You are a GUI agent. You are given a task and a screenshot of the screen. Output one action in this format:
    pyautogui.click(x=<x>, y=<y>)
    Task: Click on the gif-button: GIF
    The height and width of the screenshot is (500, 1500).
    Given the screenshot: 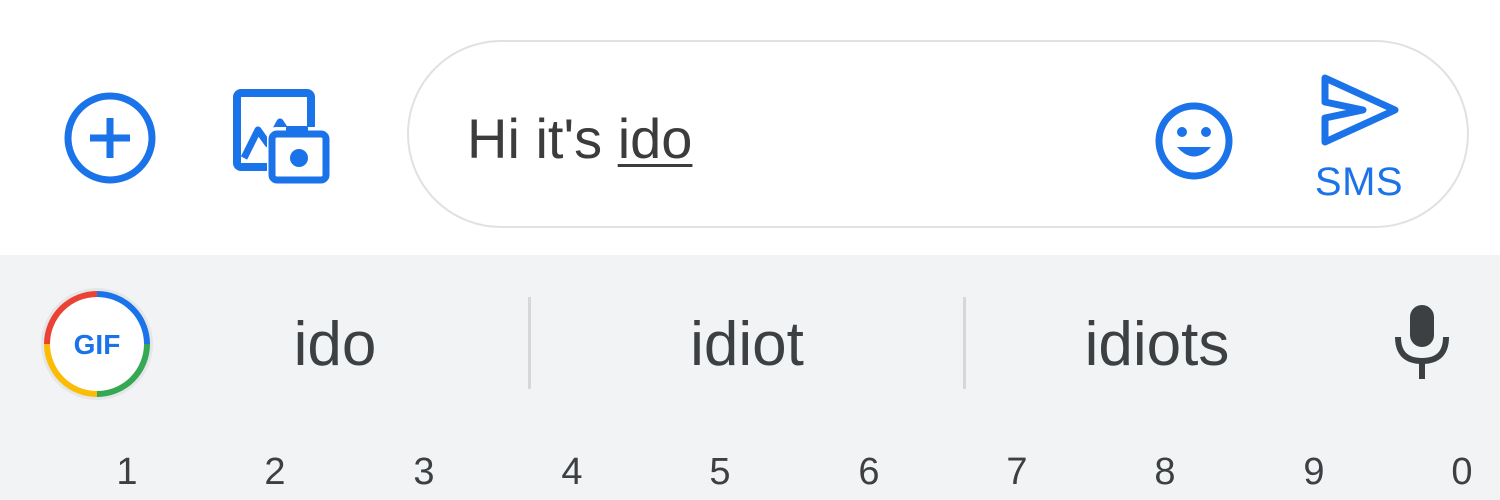 What is the action you would take?
    pyautogui.click(x=97, y=344)
    